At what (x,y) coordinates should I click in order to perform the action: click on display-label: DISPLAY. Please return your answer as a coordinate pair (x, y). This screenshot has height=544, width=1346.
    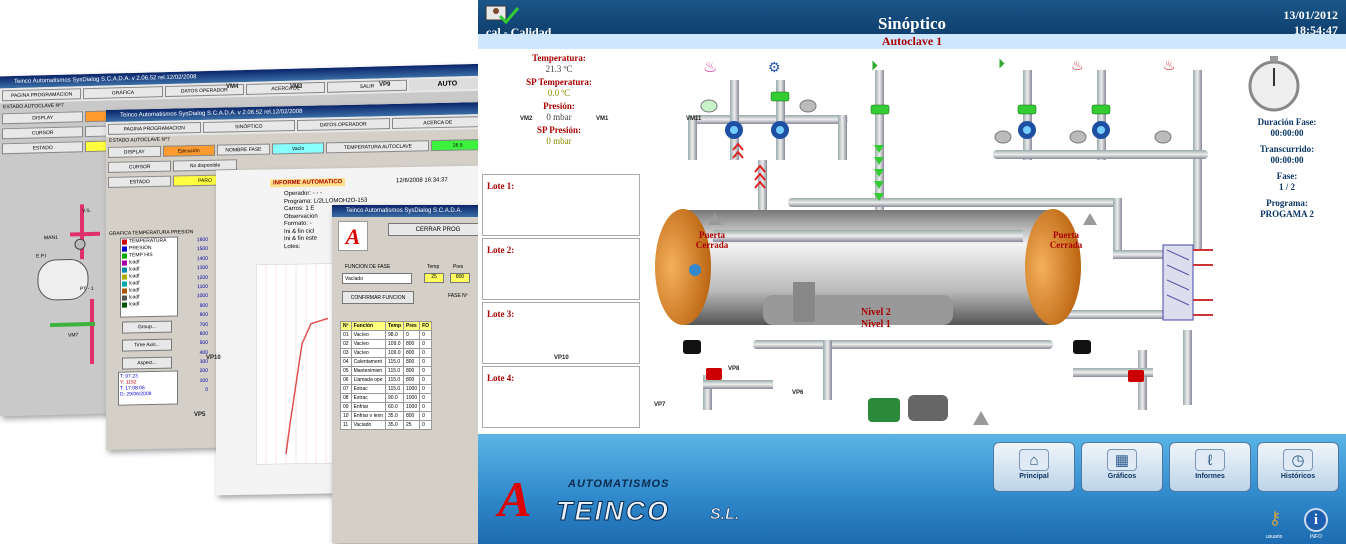
    Looking at the image, I should click on (43, 118).